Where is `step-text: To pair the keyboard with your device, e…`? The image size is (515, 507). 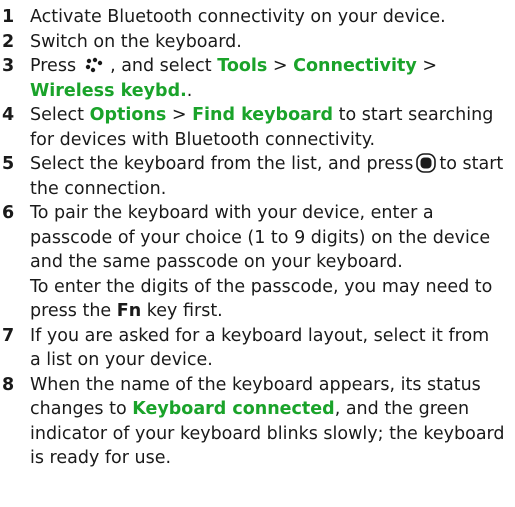 step-text: To pair the keyboard with your device, e… is located at coordinates (260, 237).